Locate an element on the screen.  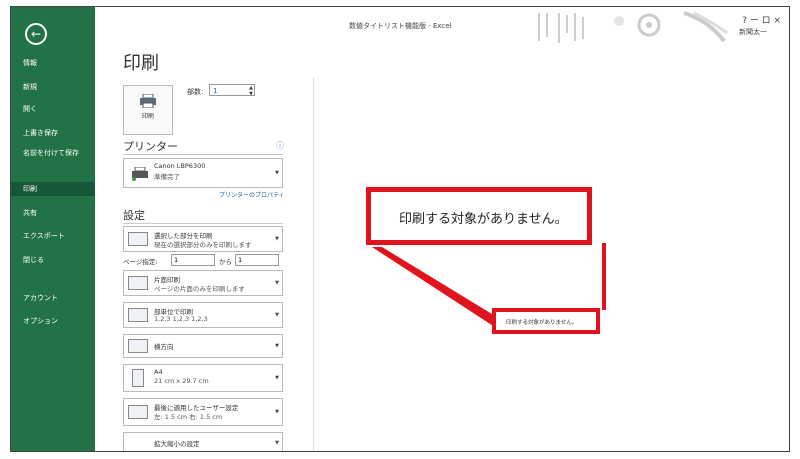
orientation-dropdown: 横方向 ▼ is located at coordinates (203, 346).